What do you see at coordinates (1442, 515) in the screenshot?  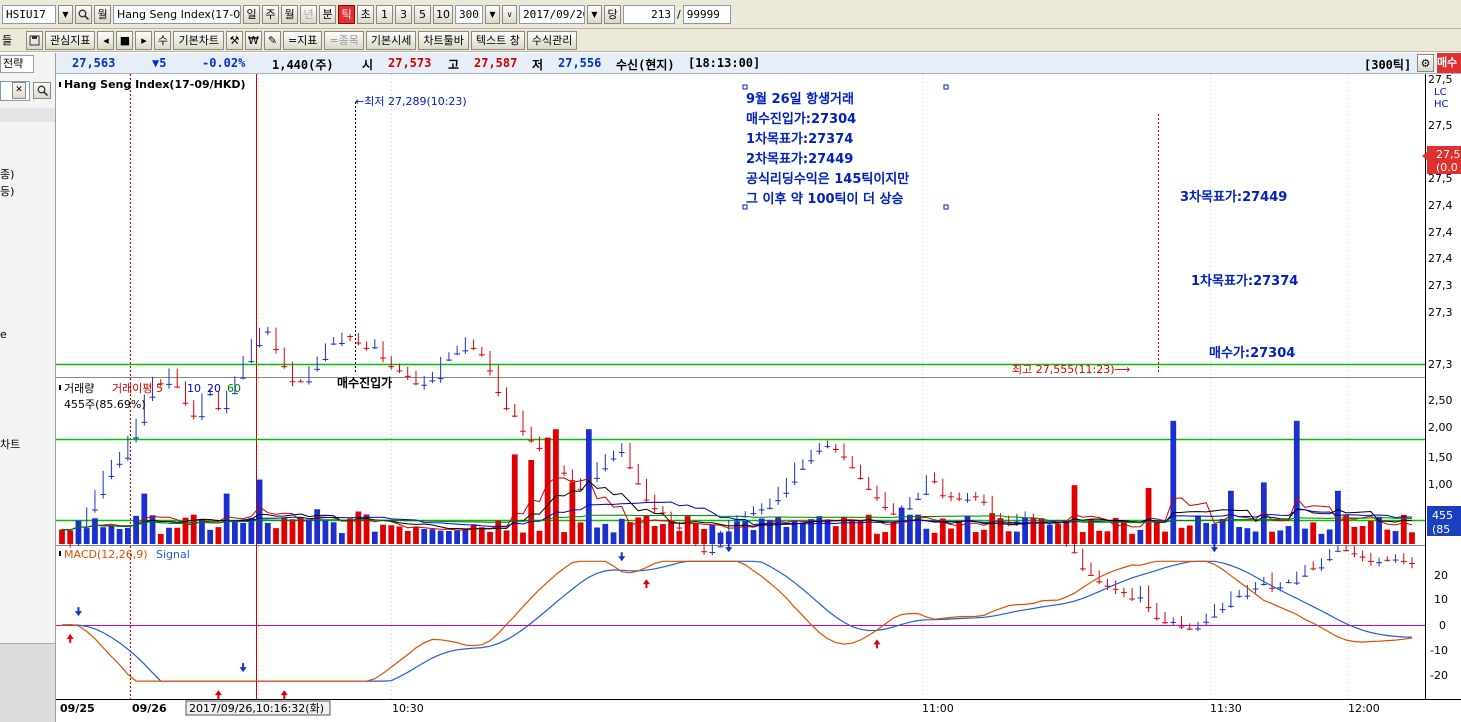 I see `volume-current-label: 455` at bounding box center [1442, 515].